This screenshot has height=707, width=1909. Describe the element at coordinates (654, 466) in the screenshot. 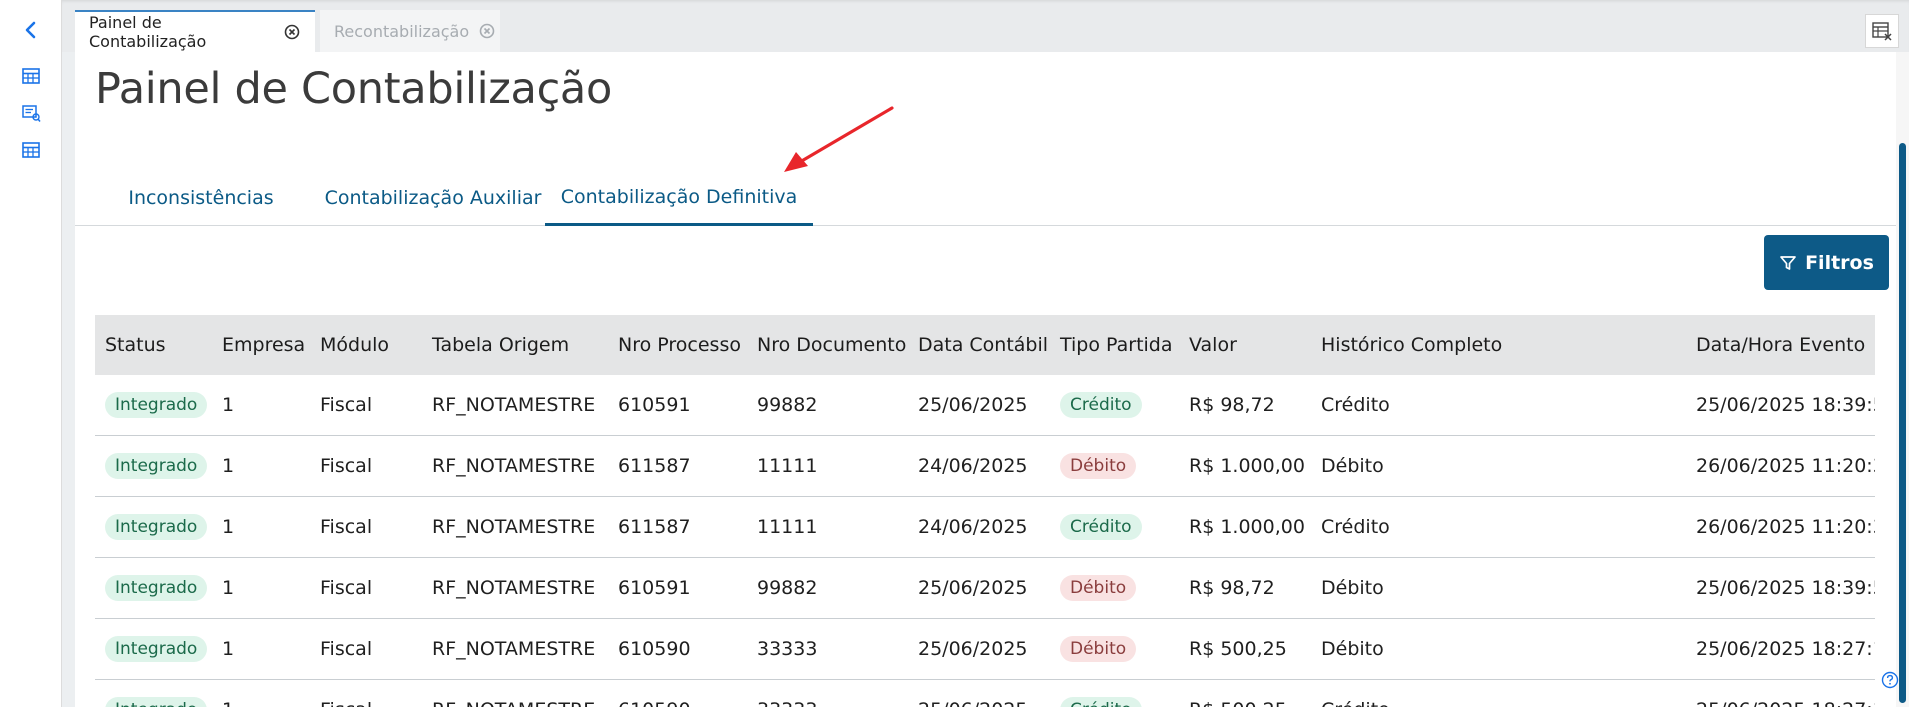

I see `table-cell: 611587` at that location.